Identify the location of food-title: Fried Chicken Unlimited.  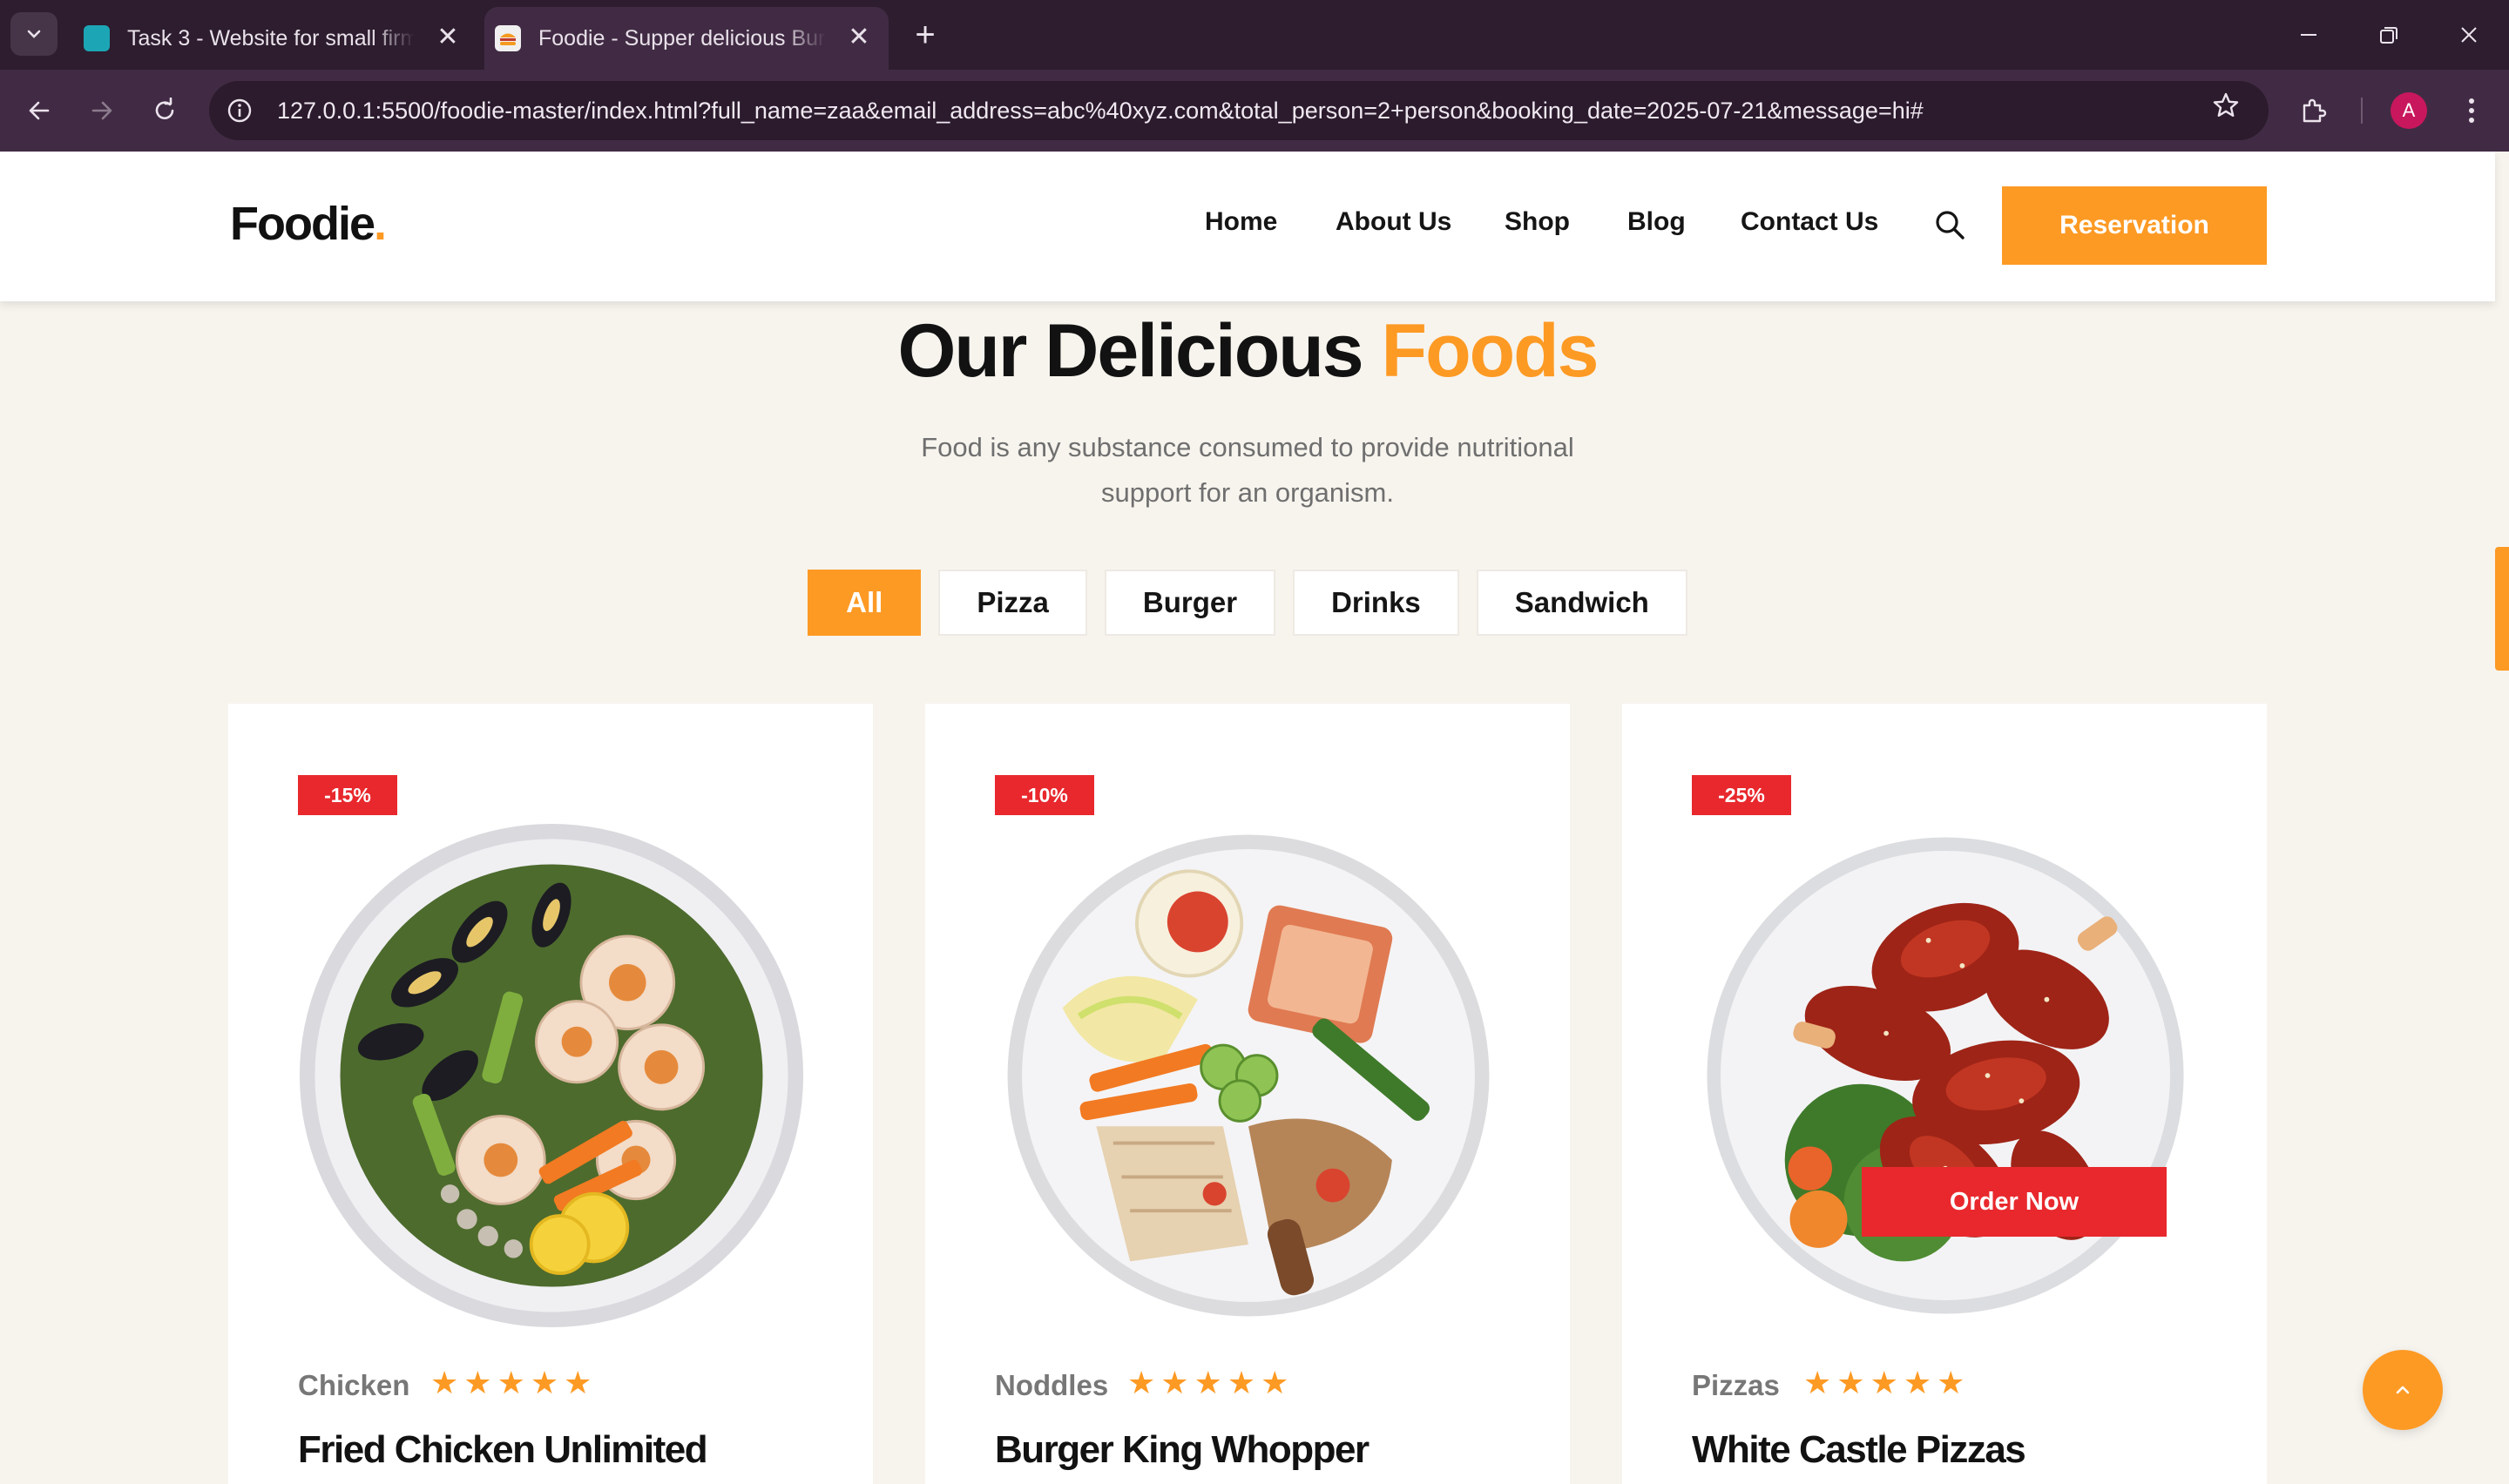
(503, 1450).